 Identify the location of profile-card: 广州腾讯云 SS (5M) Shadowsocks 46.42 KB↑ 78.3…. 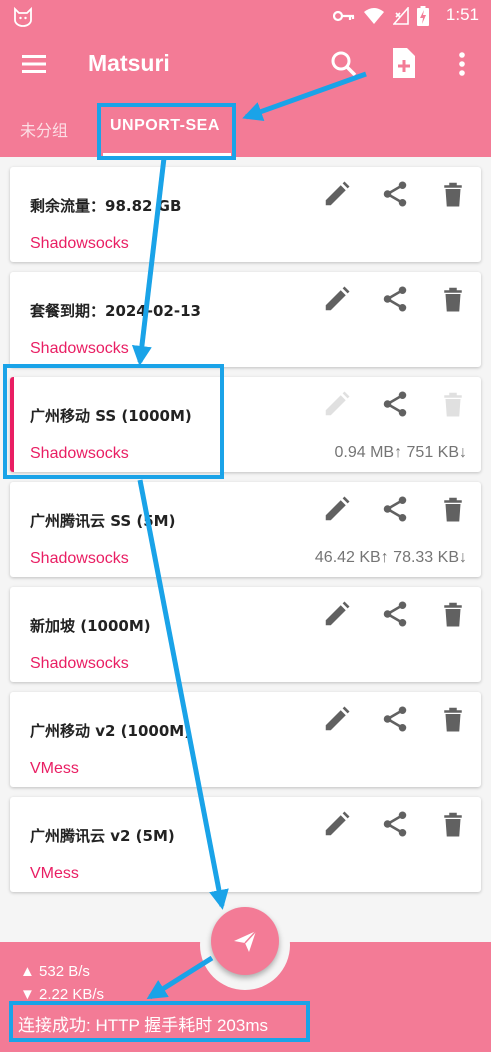
(245, 529).